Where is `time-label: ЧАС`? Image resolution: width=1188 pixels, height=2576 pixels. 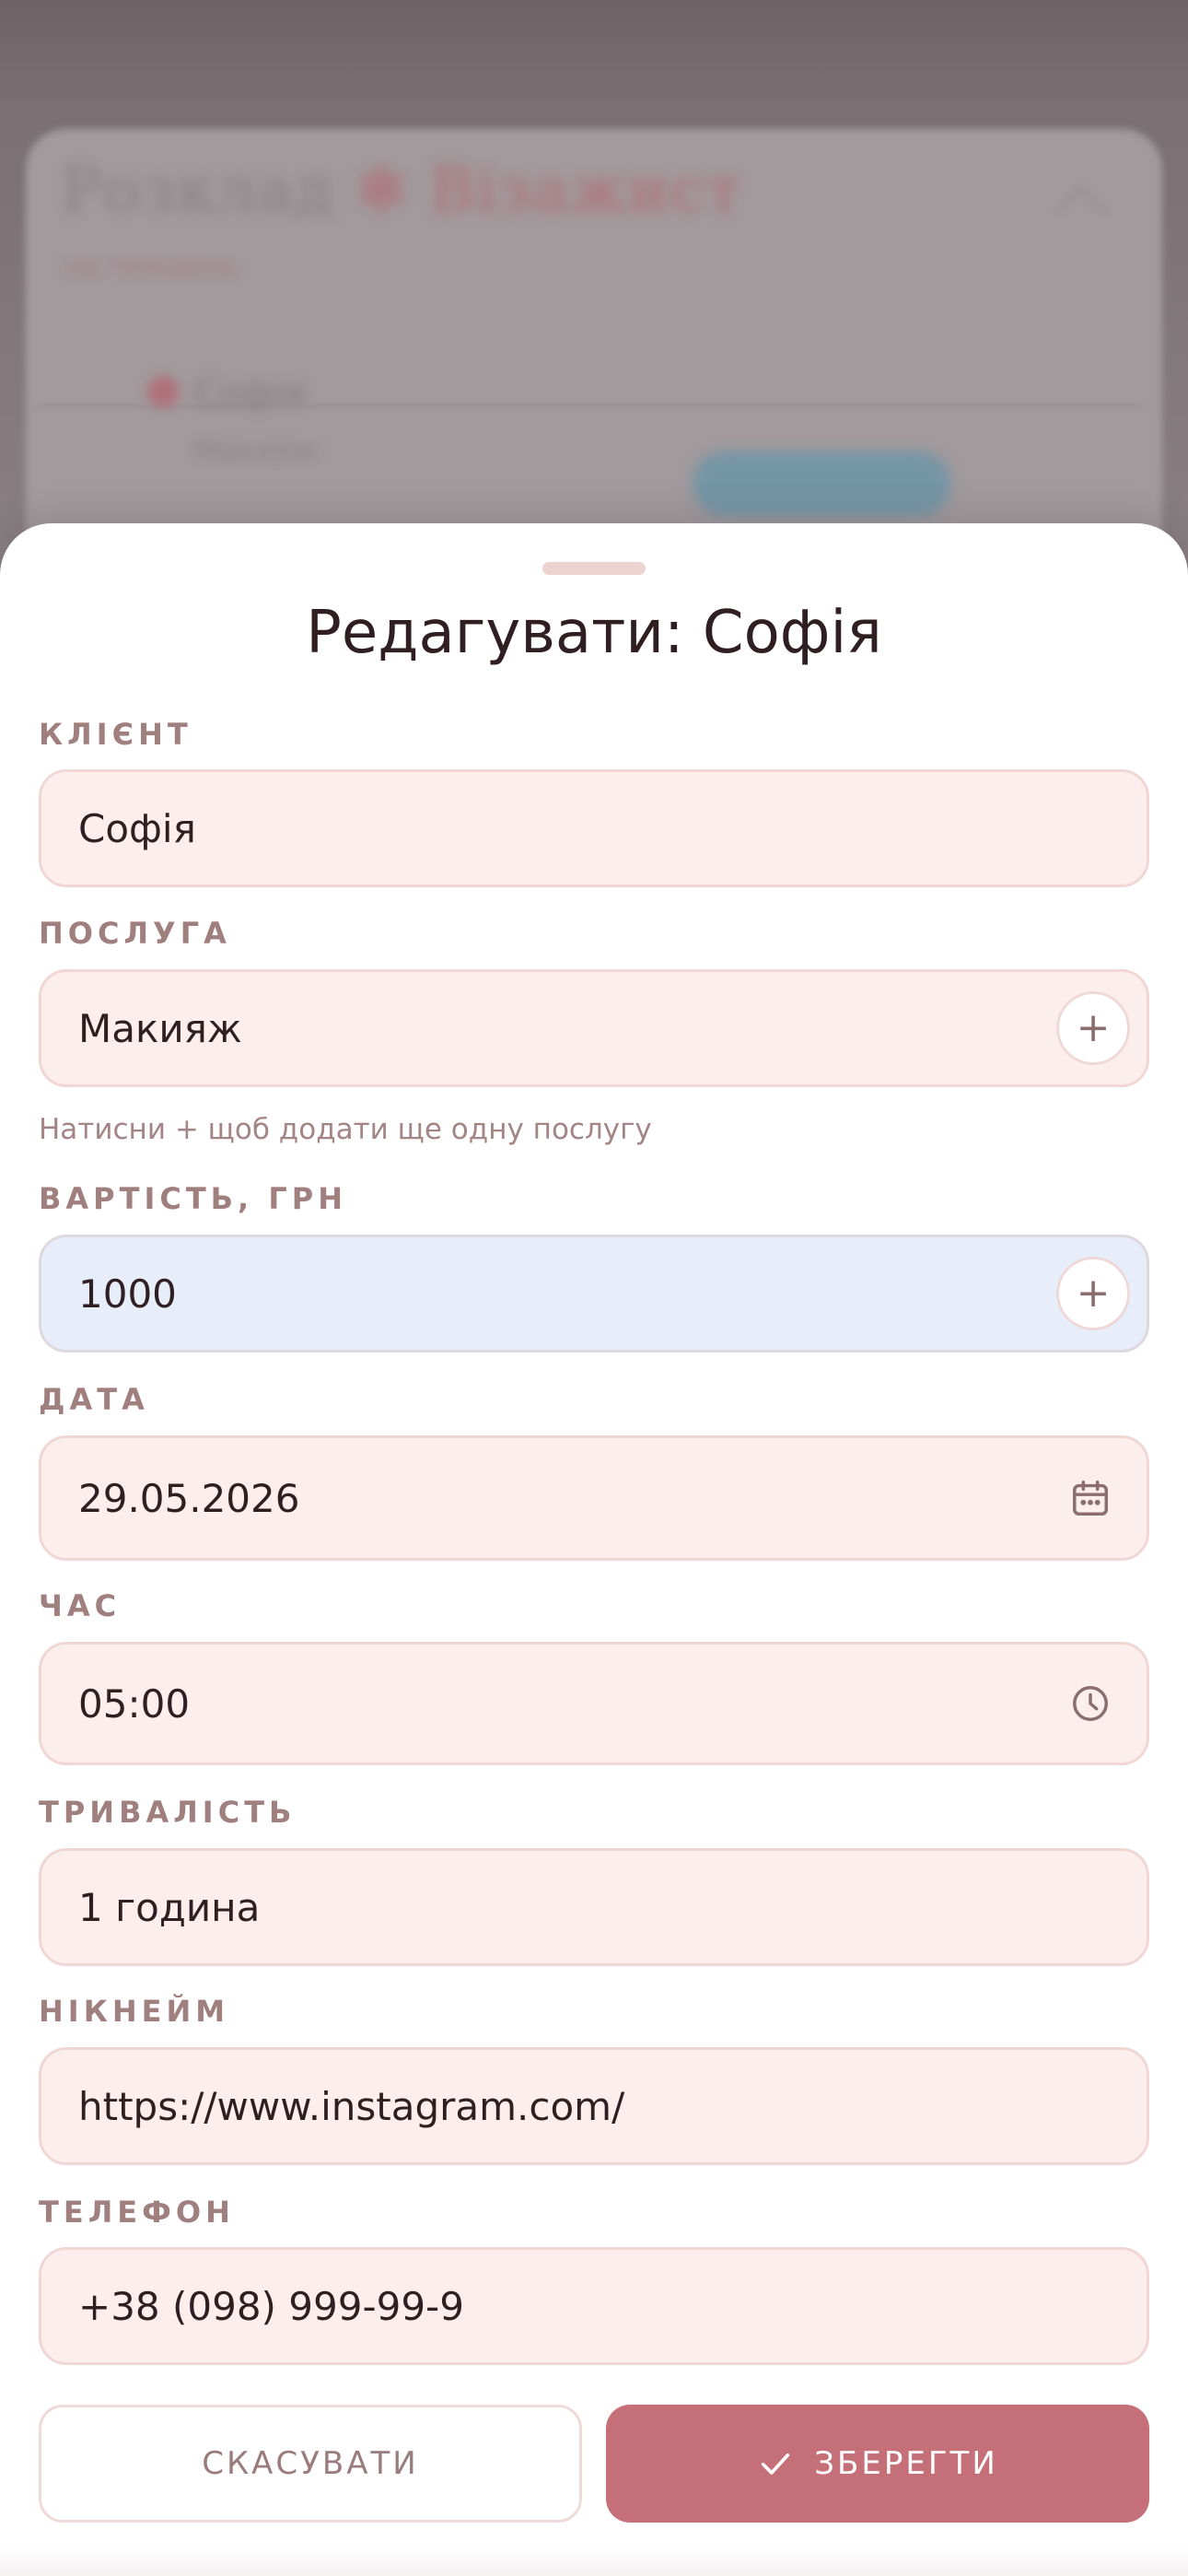 time-label: ЧАС is located at coordinates (80, 1605).